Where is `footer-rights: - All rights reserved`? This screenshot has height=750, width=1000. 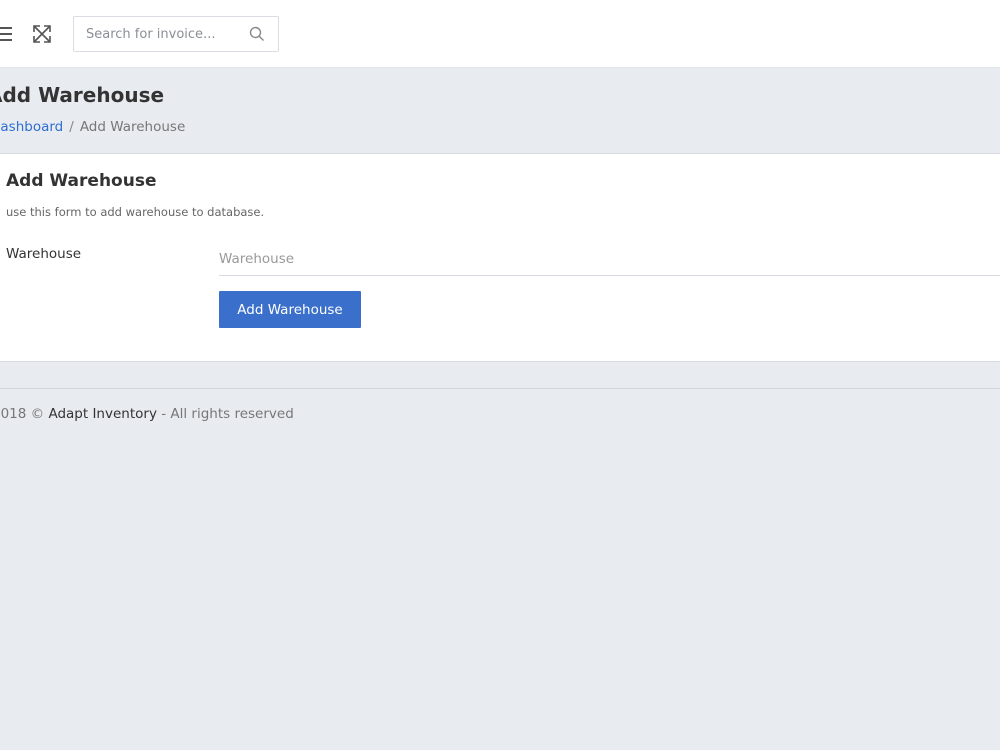 footer-rights: - All rights reserved is located at coordinates (227, 414).